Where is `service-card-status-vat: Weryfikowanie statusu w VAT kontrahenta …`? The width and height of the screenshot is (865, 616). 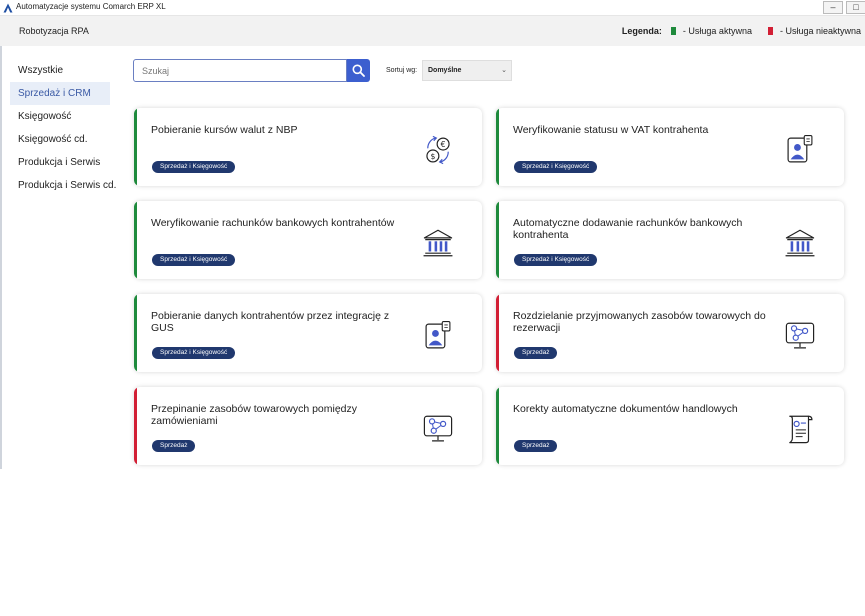
service-card-status-vat: Weryfikowanie statusu w VAT kontrahenta … is located at coordinates (670, 147).